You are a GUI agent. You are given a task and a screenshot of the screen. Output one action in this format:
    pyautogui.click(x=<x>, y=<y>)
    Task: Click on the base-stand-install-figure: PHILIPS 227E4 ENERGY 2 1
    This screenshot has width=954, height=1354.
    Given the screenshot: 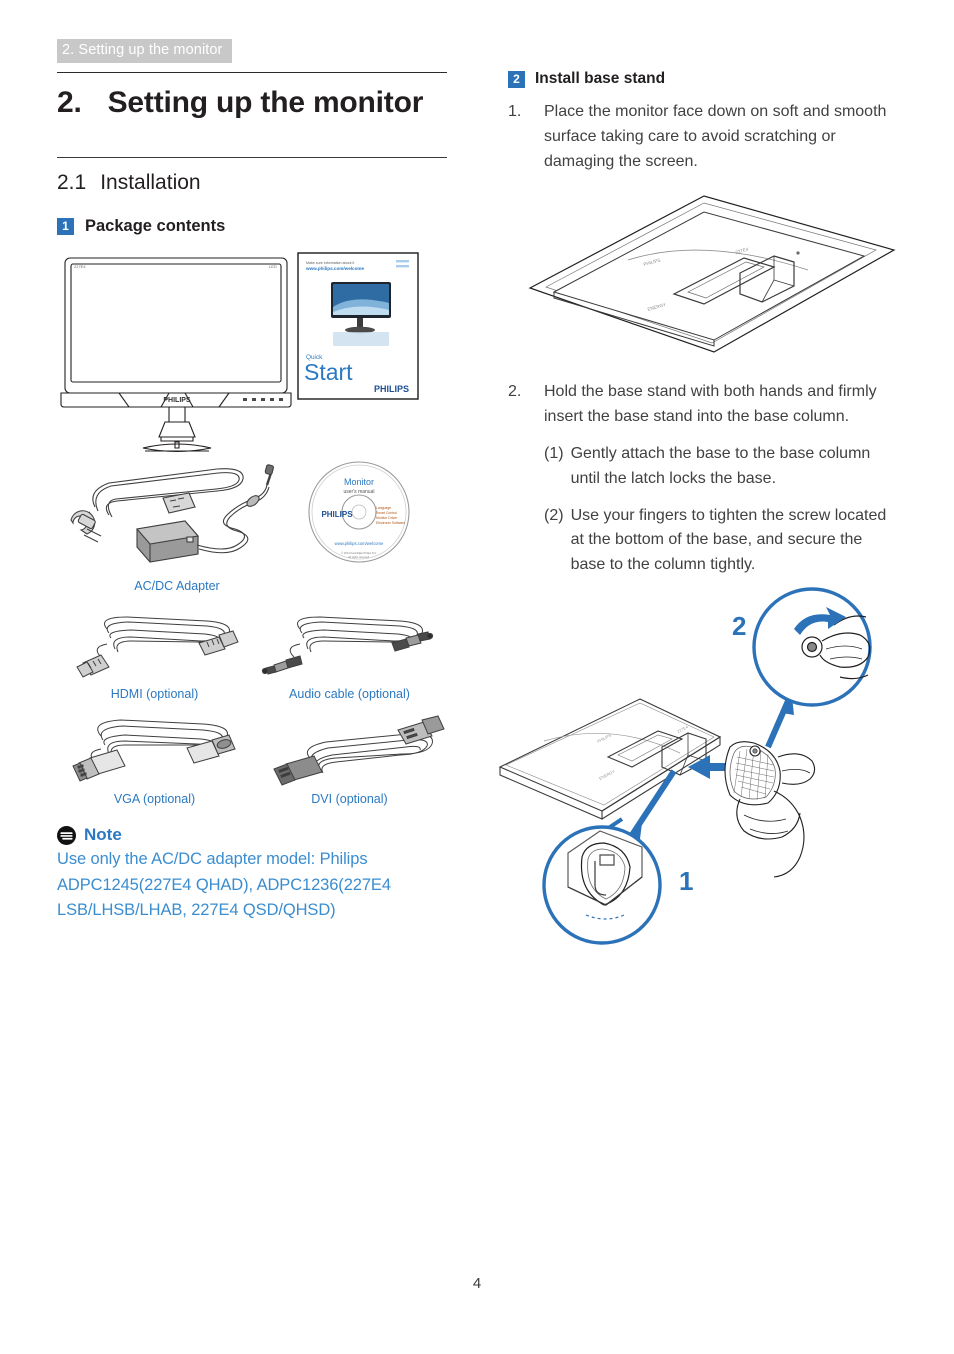 What is the action you would take?
    pyautogui.click(x=692, y=765)
    